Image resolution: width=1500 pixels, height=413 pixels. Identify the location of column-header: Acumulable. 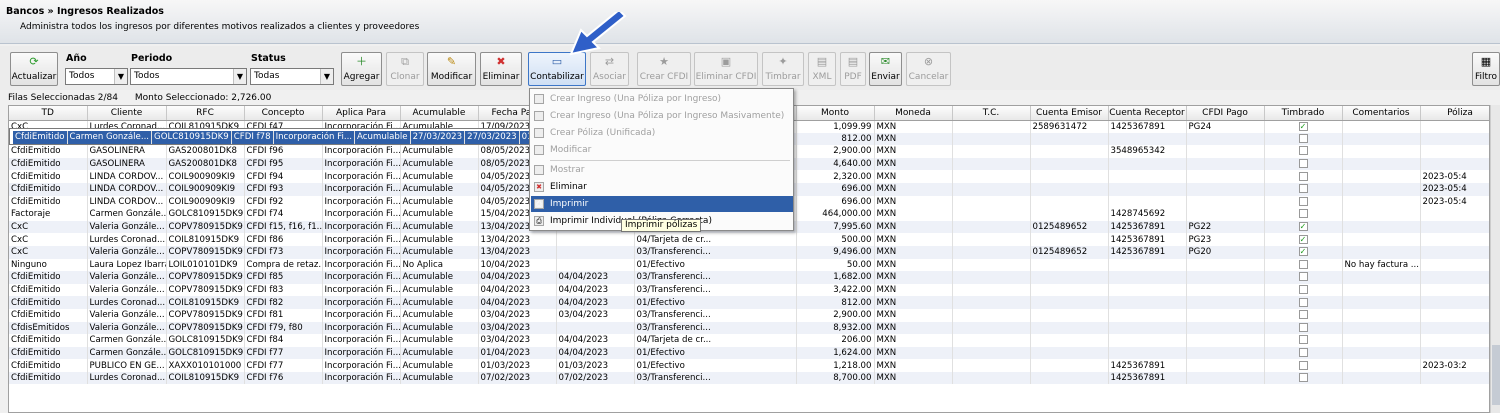
(439, 113).